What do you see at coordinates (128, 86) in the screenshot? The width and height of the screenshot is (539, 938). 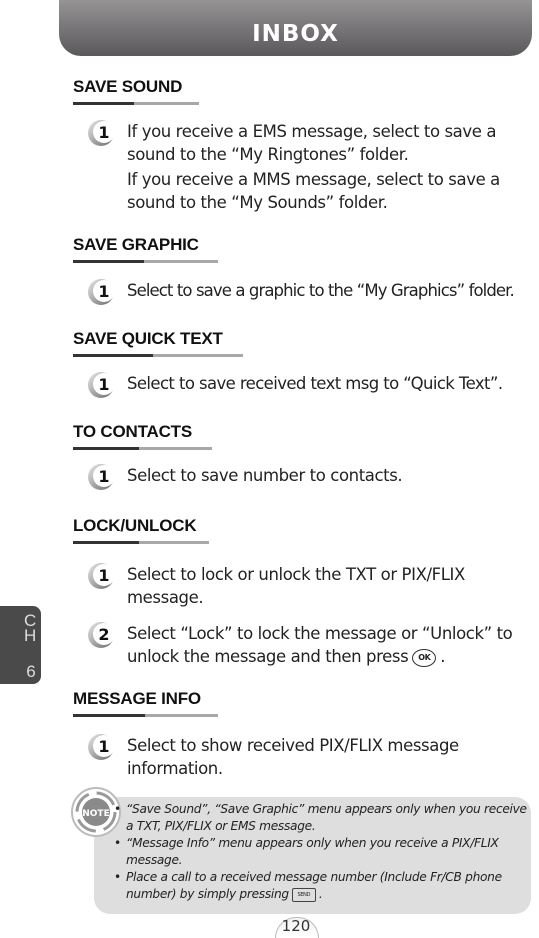 I see `section-heading: SAVE SOUND` at bounding box center [128, 86].